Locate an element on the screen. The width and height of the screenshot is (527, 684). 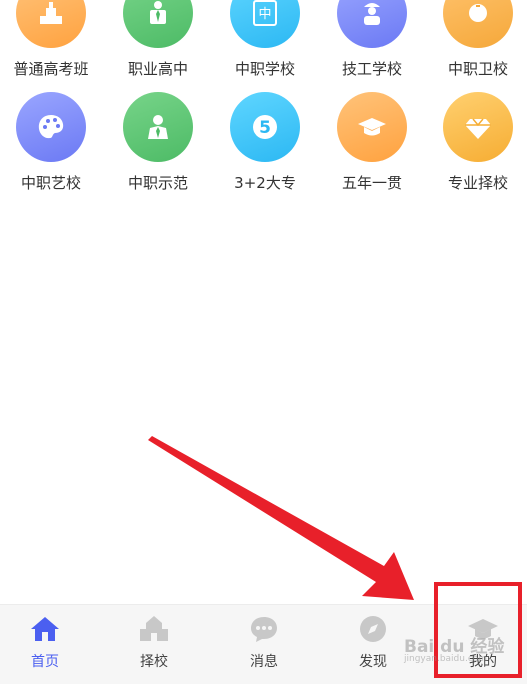
person-suit-icon is located at coordinates (158, 127).